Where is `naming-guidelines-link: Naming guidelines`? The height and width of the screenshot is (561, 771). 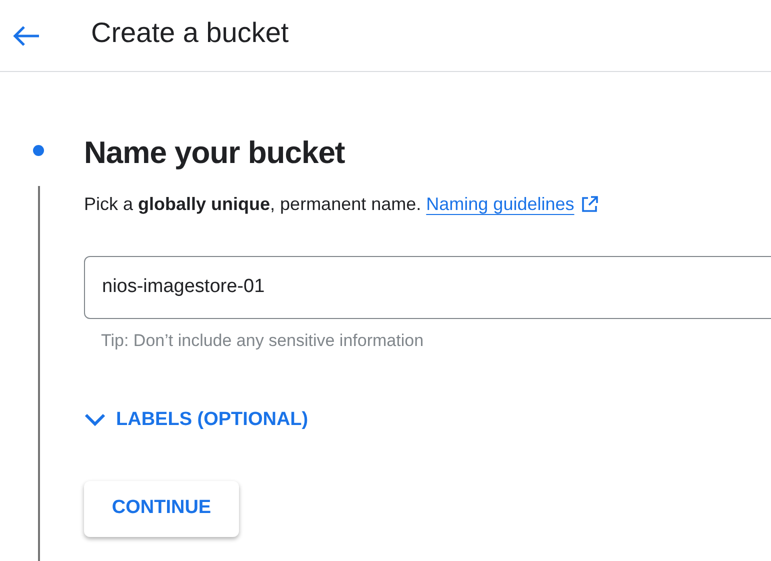 naming-guidelines-link: Naming guidelines is located at coordinates (500, 204).